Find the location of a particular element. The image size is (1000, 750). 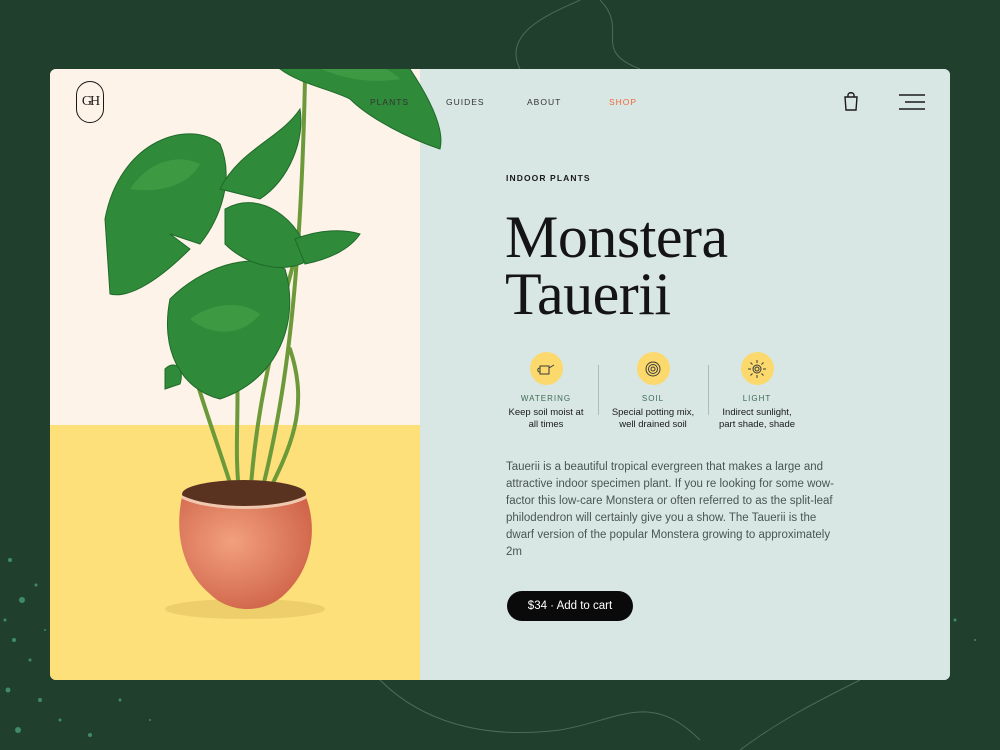

feature-description: Keep soil moist at all times is located at coordinates (546, 418).